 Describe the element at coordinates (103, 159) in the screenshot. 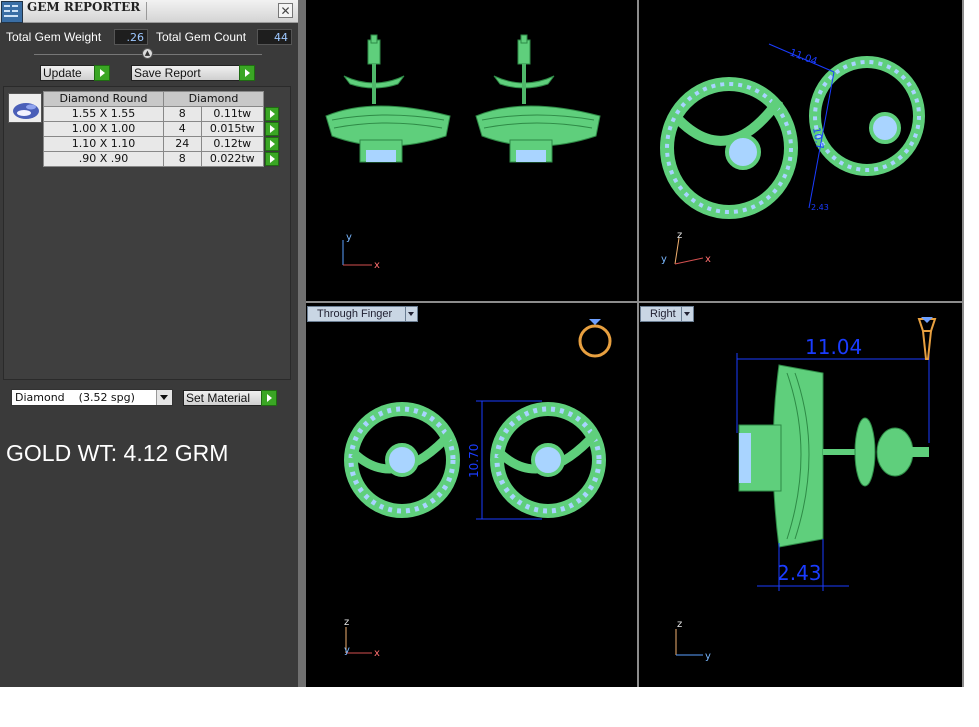

I see `gem-size: .90 X .90` at that location.